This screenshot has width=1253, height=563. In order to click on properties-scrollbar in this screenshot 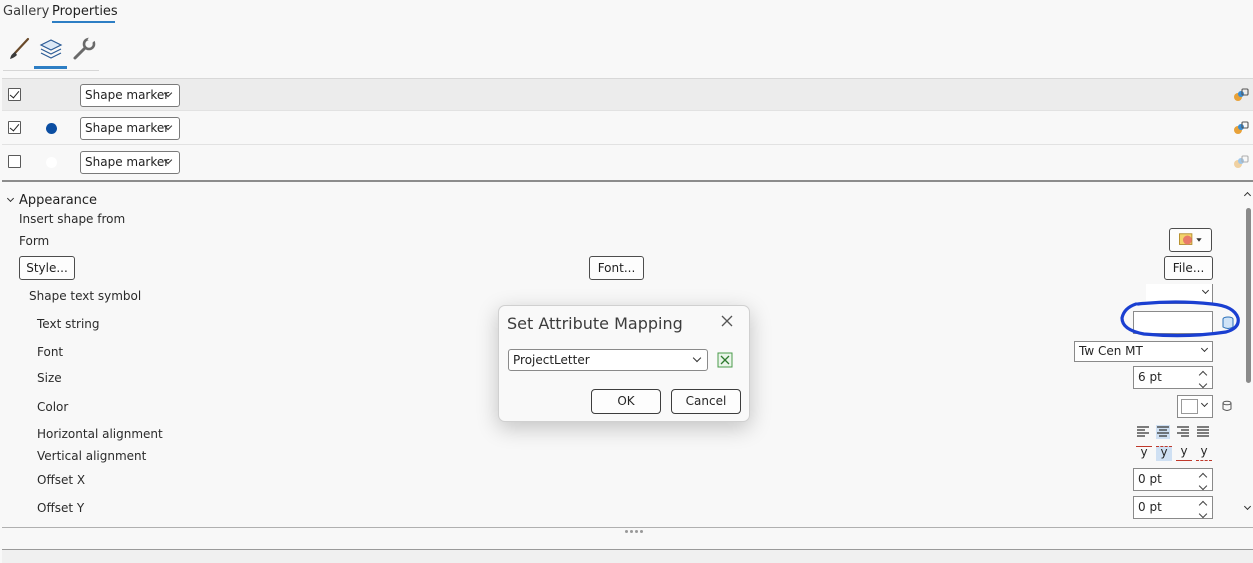, I will do `click(1248, 353)`.